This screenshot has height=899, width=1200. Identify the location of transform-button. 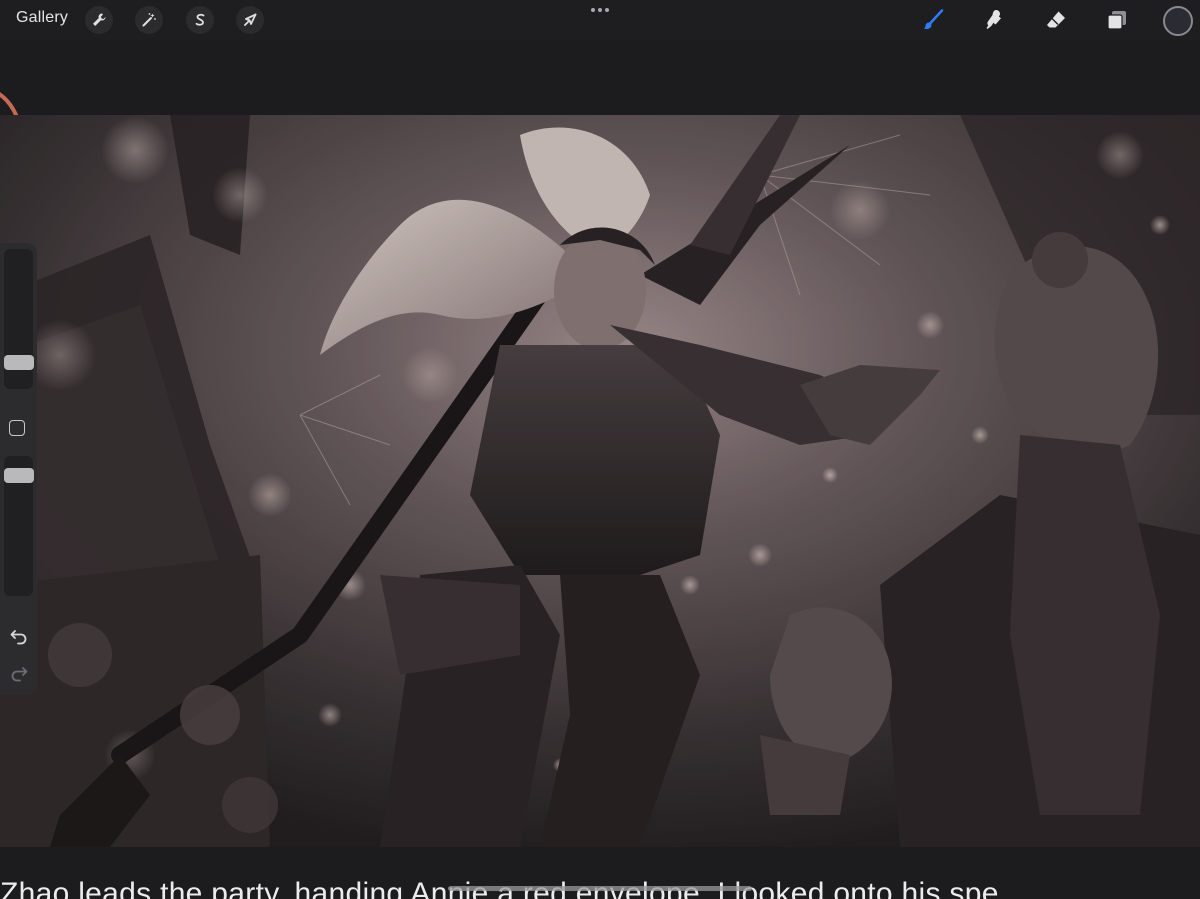
(250, 20).